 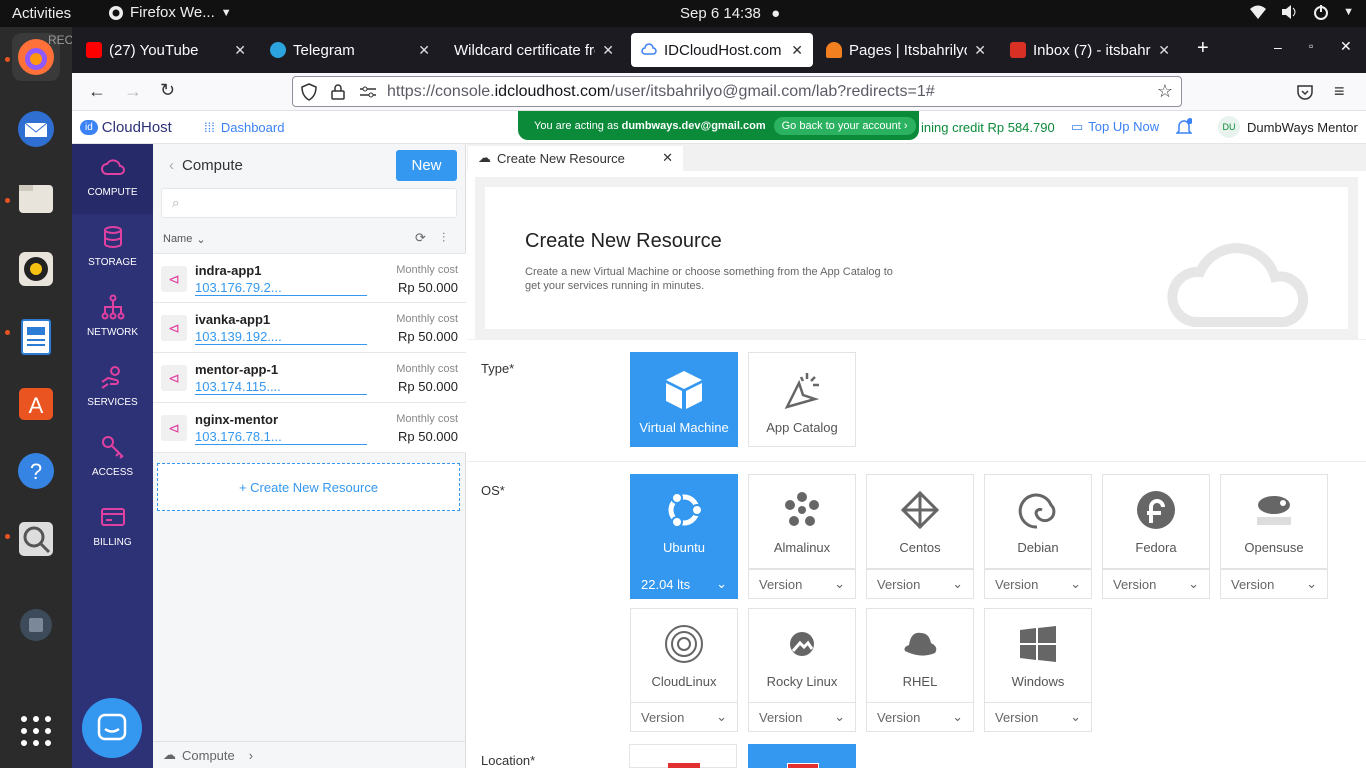 What do you see at coordinates (428, 336) in the screenshot?
I see `vm-price: Rp 50.000` at bounding box center [428, 336].